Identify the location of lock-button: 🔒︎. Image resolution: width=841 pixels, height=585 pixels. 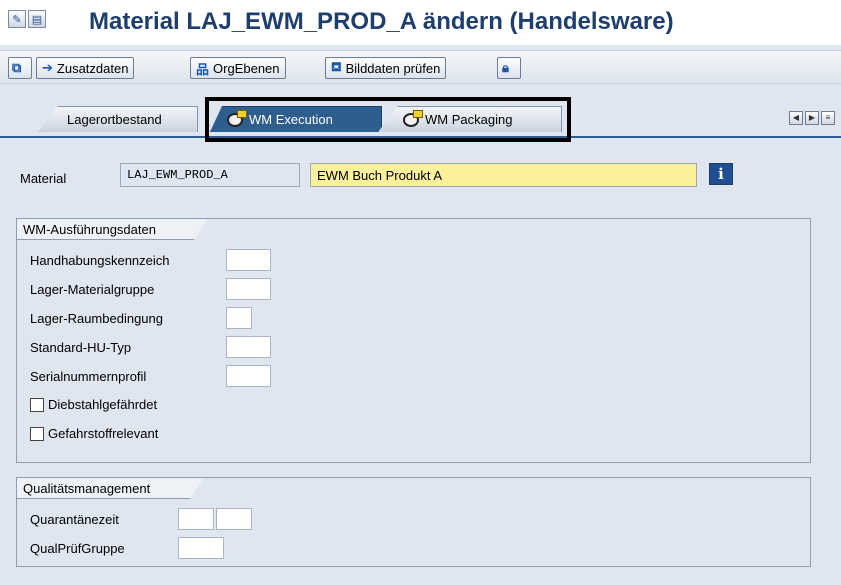
(509, 68).